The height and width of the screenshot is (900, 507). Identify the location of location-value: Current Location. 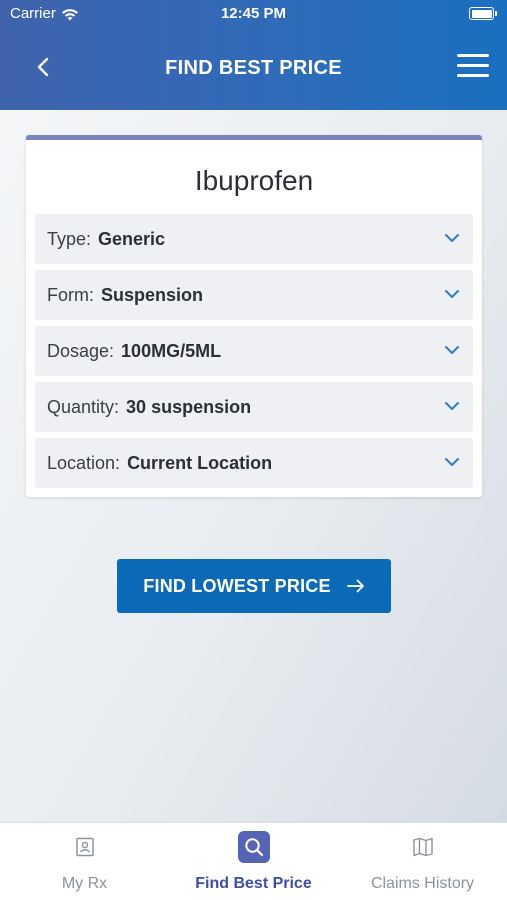
(200, 462).